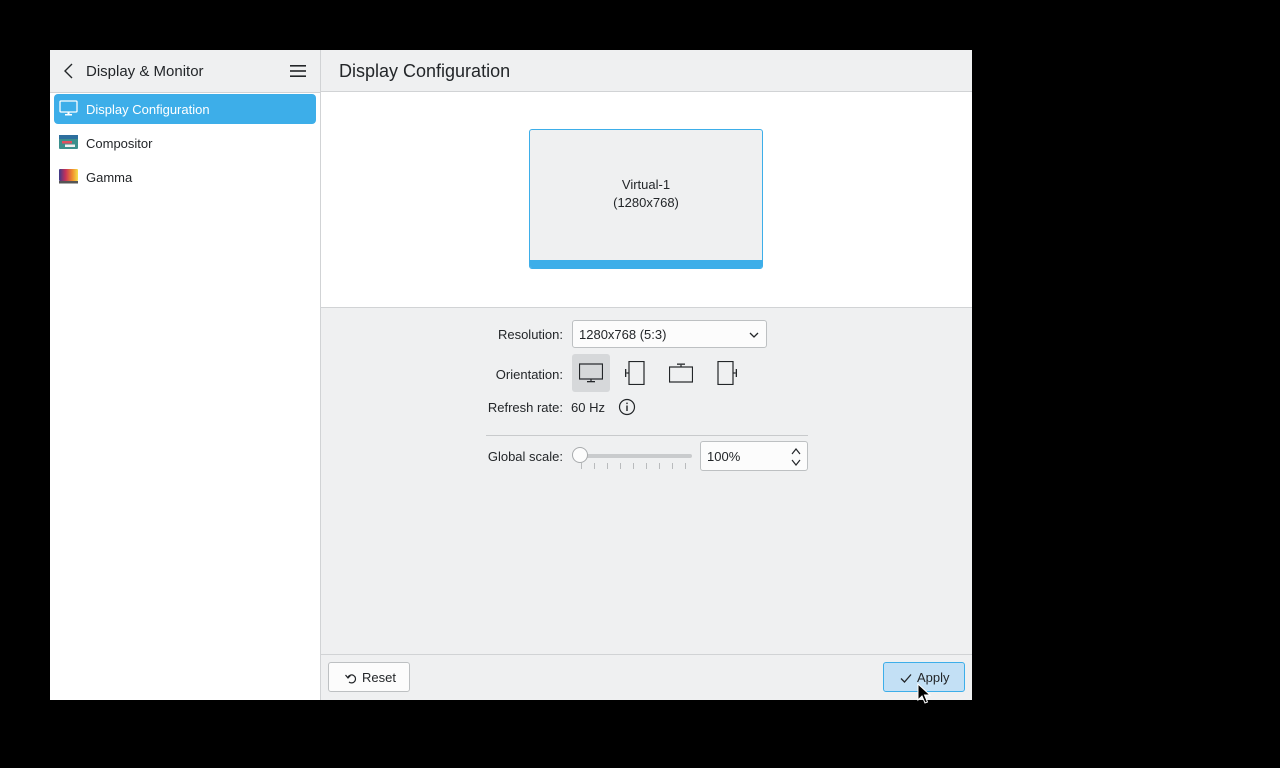  I want to click on hamburger-menu-button, so click(298, 71).